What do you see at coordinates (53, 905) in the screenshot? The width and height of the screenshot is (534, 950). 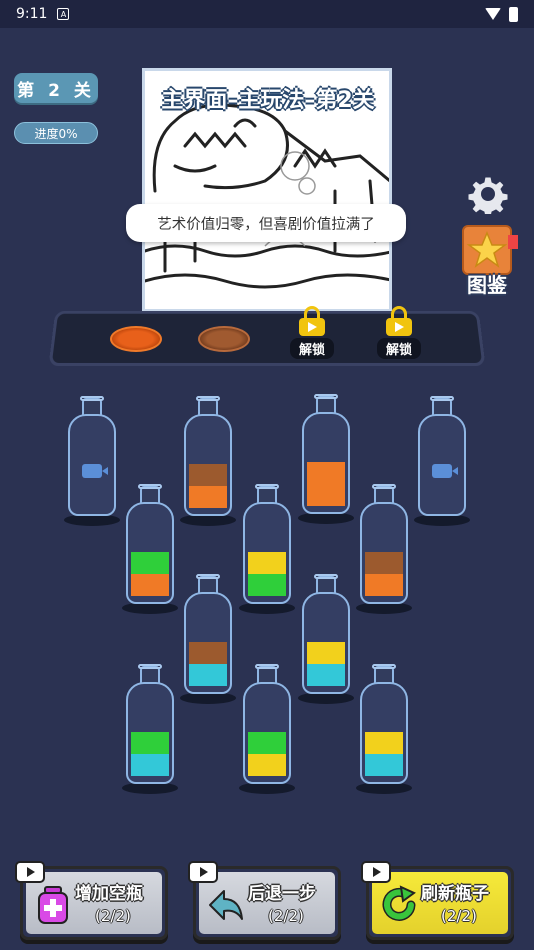 I see `add-bottle-icon` at bounding box center [53, 905].